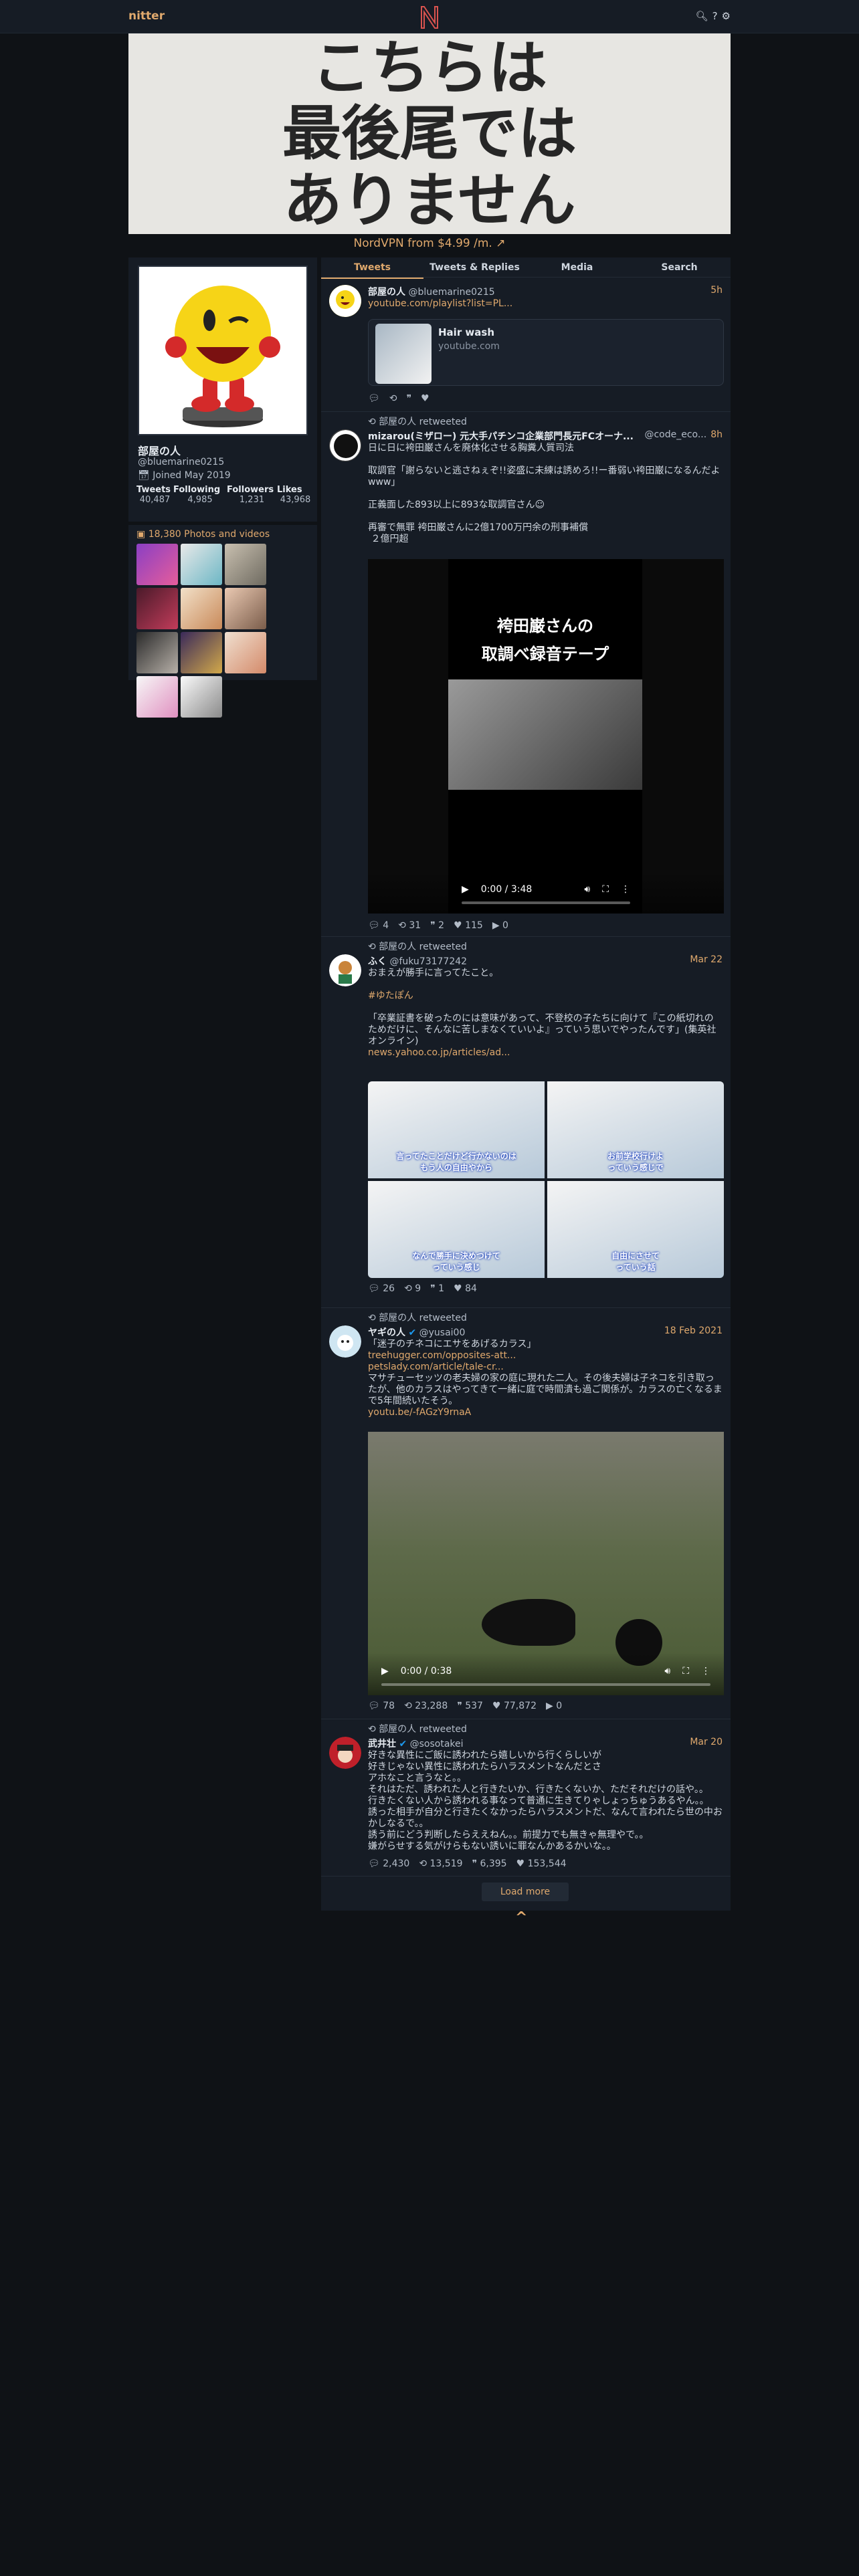  I want to click on tweet-date: Mar 20, so click(706, 1742).